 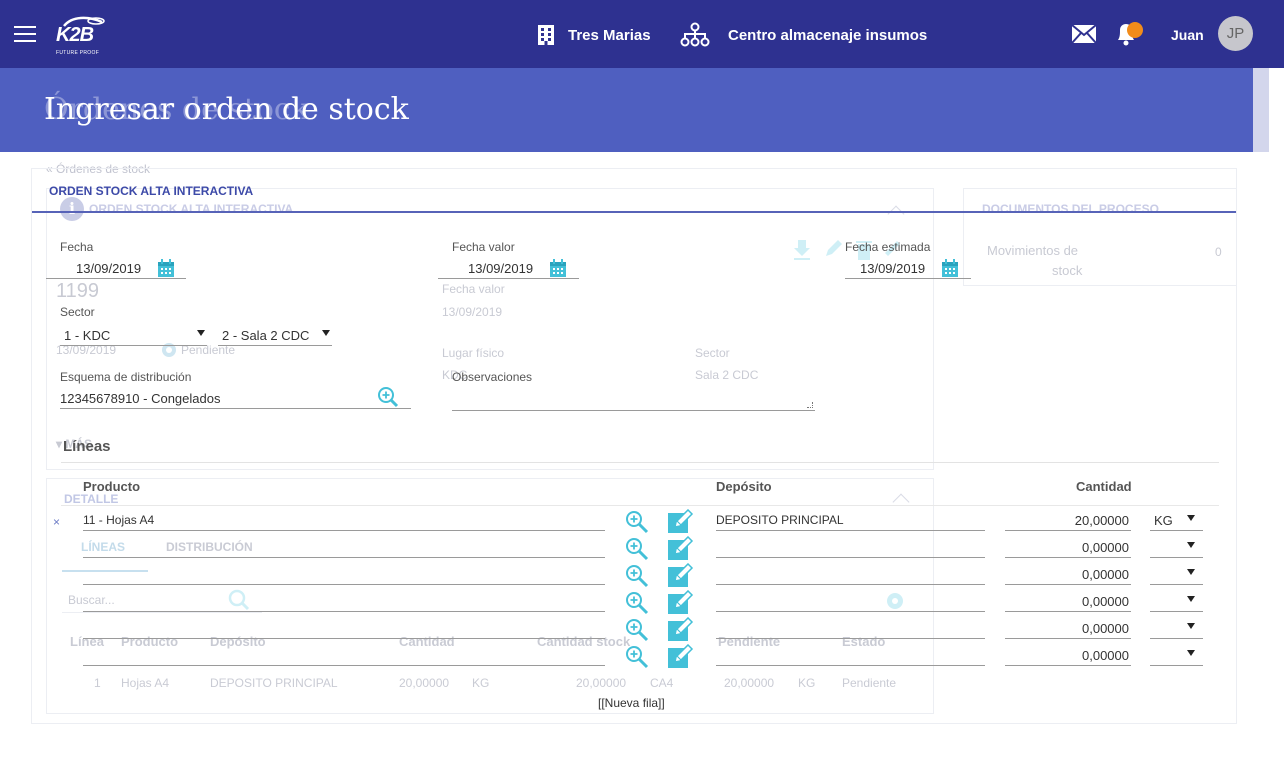 What do you see at coordinates (266, 335) in the screenshot?
I see `sector-value-2: 2 - Sala 2 CDC` at bounding box center [266, 335].